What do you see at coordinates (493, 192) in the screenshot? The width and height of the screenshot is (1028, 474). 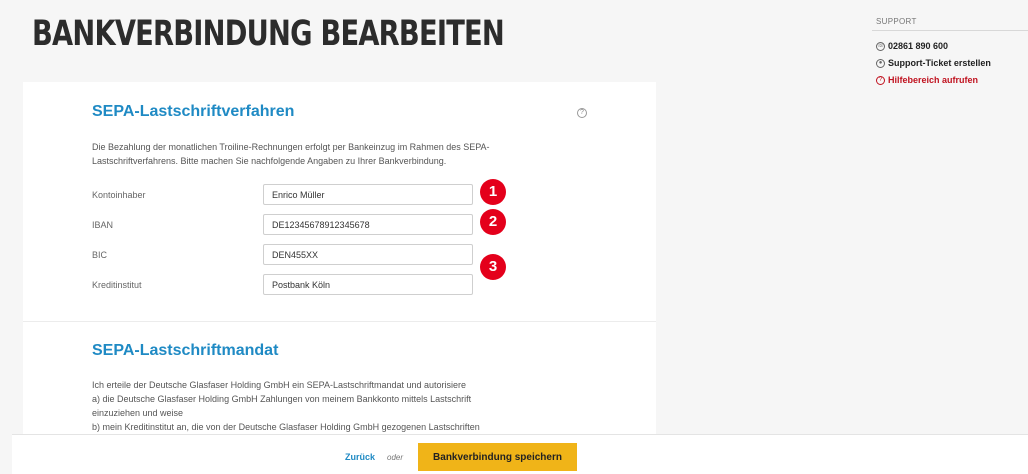 I see `annotation-badge-1: 1` at bounding box center [493, 192].